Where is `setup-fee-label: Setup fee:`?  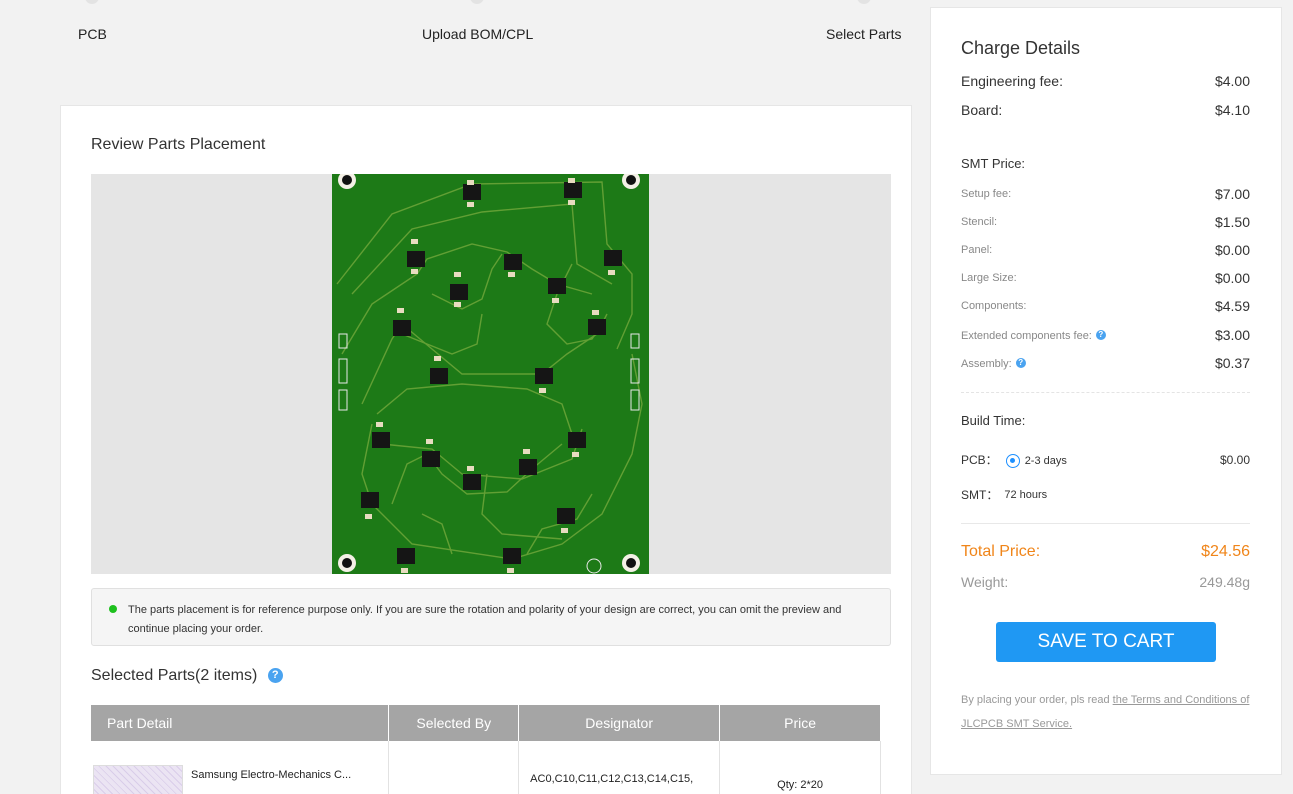 setup-fee-label: Setup fee: is located at coordinates (986, 194).